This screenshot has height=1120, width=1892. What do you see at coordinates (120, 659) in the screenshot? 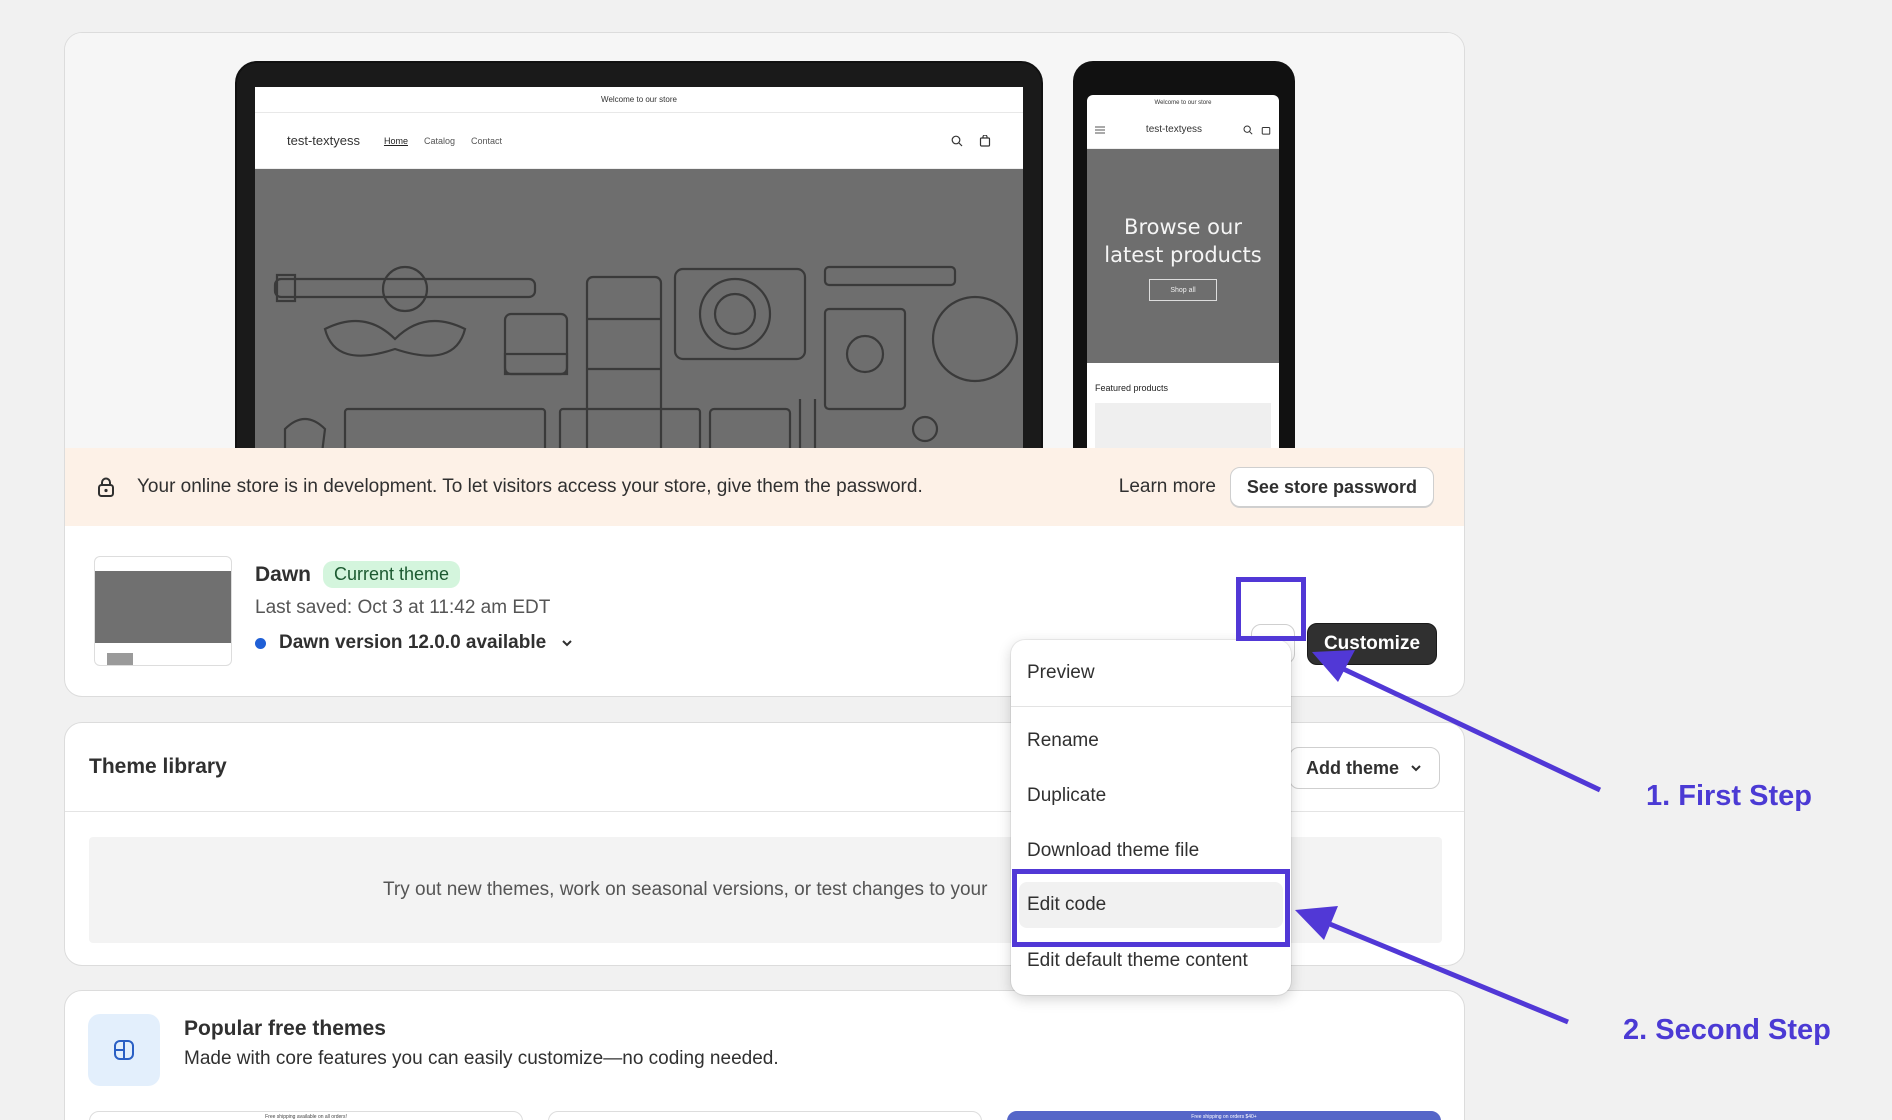
I see `thumbnail-product` at bounding box center [120, 659].